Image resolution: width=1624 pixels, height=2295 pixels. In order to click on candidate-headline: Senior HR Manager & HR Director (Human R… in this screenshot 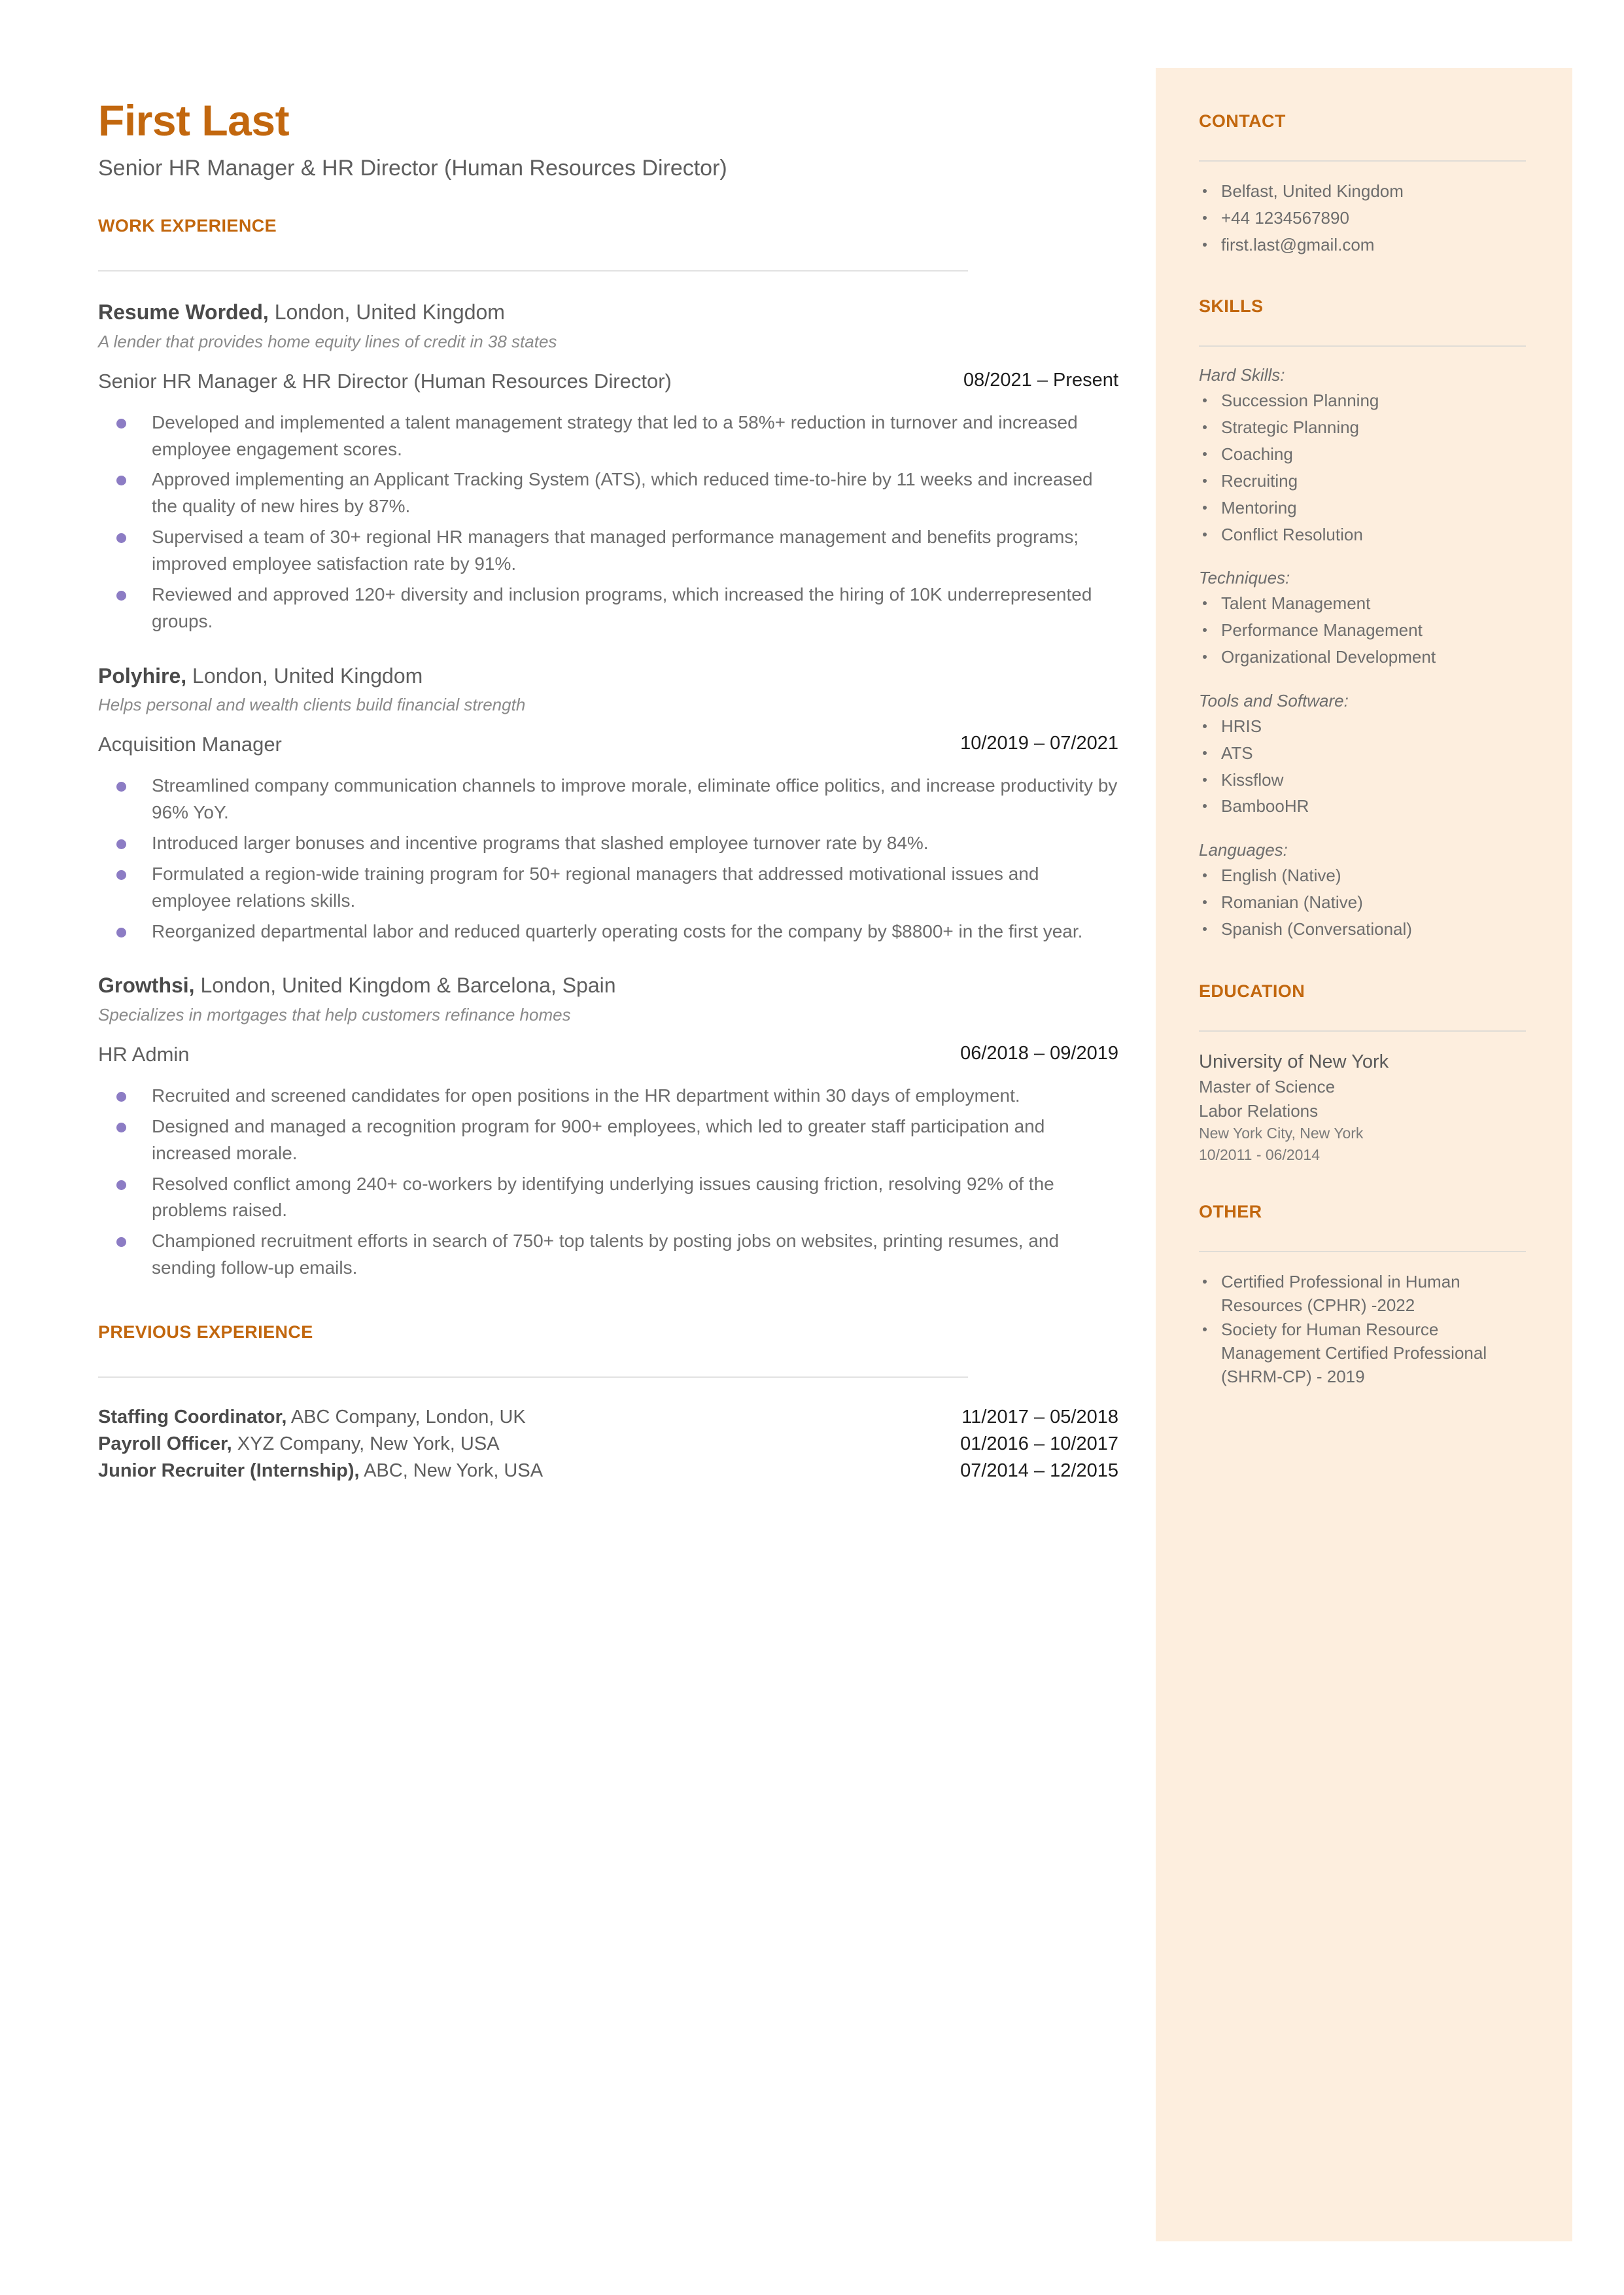, I will do `click(412, 168)`.